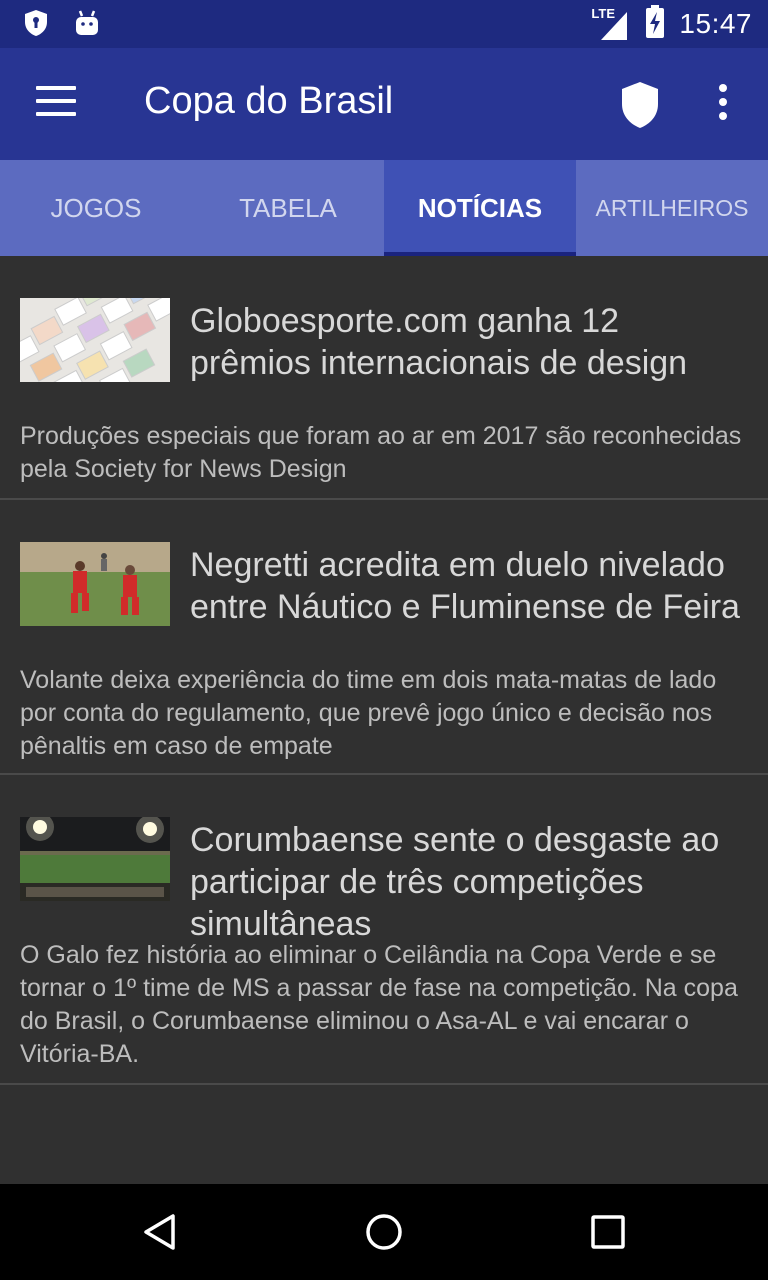  I want to click on android-icon, so click(87, 25).